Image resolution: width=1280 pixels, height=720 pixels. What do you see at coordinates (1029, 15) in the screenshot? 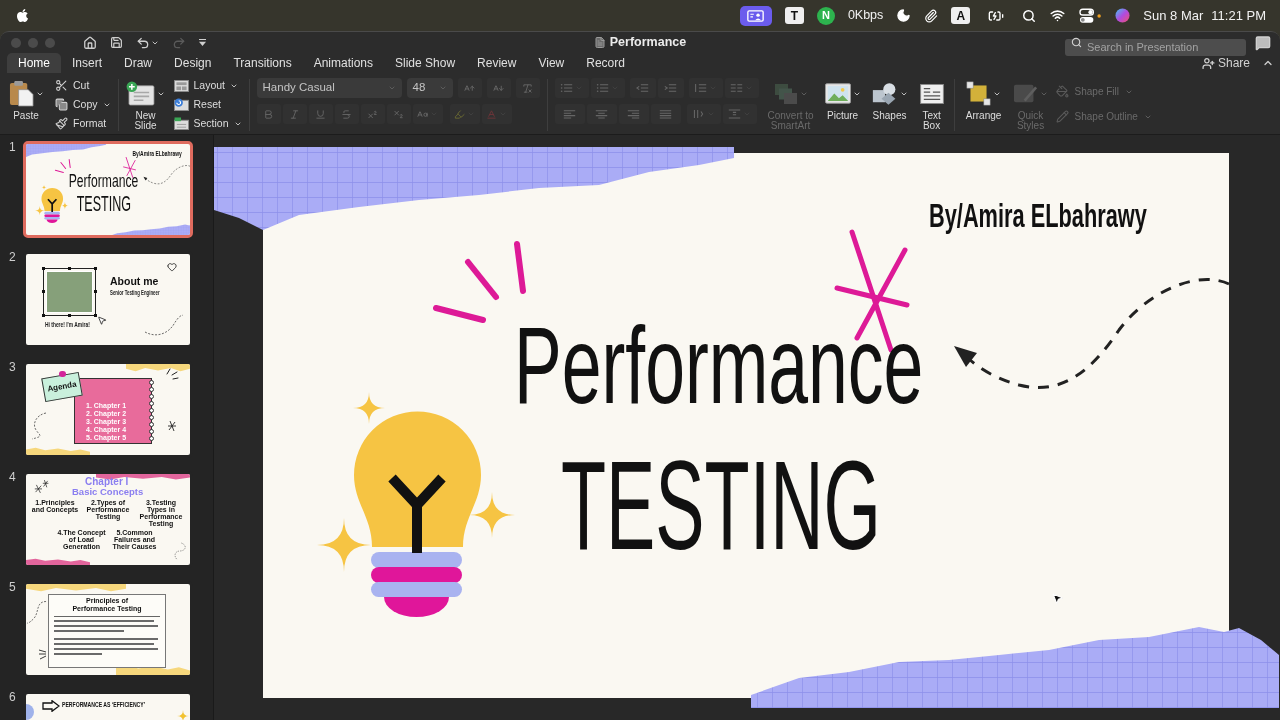
I see `search-icon` at bounding box center [1029, 15].